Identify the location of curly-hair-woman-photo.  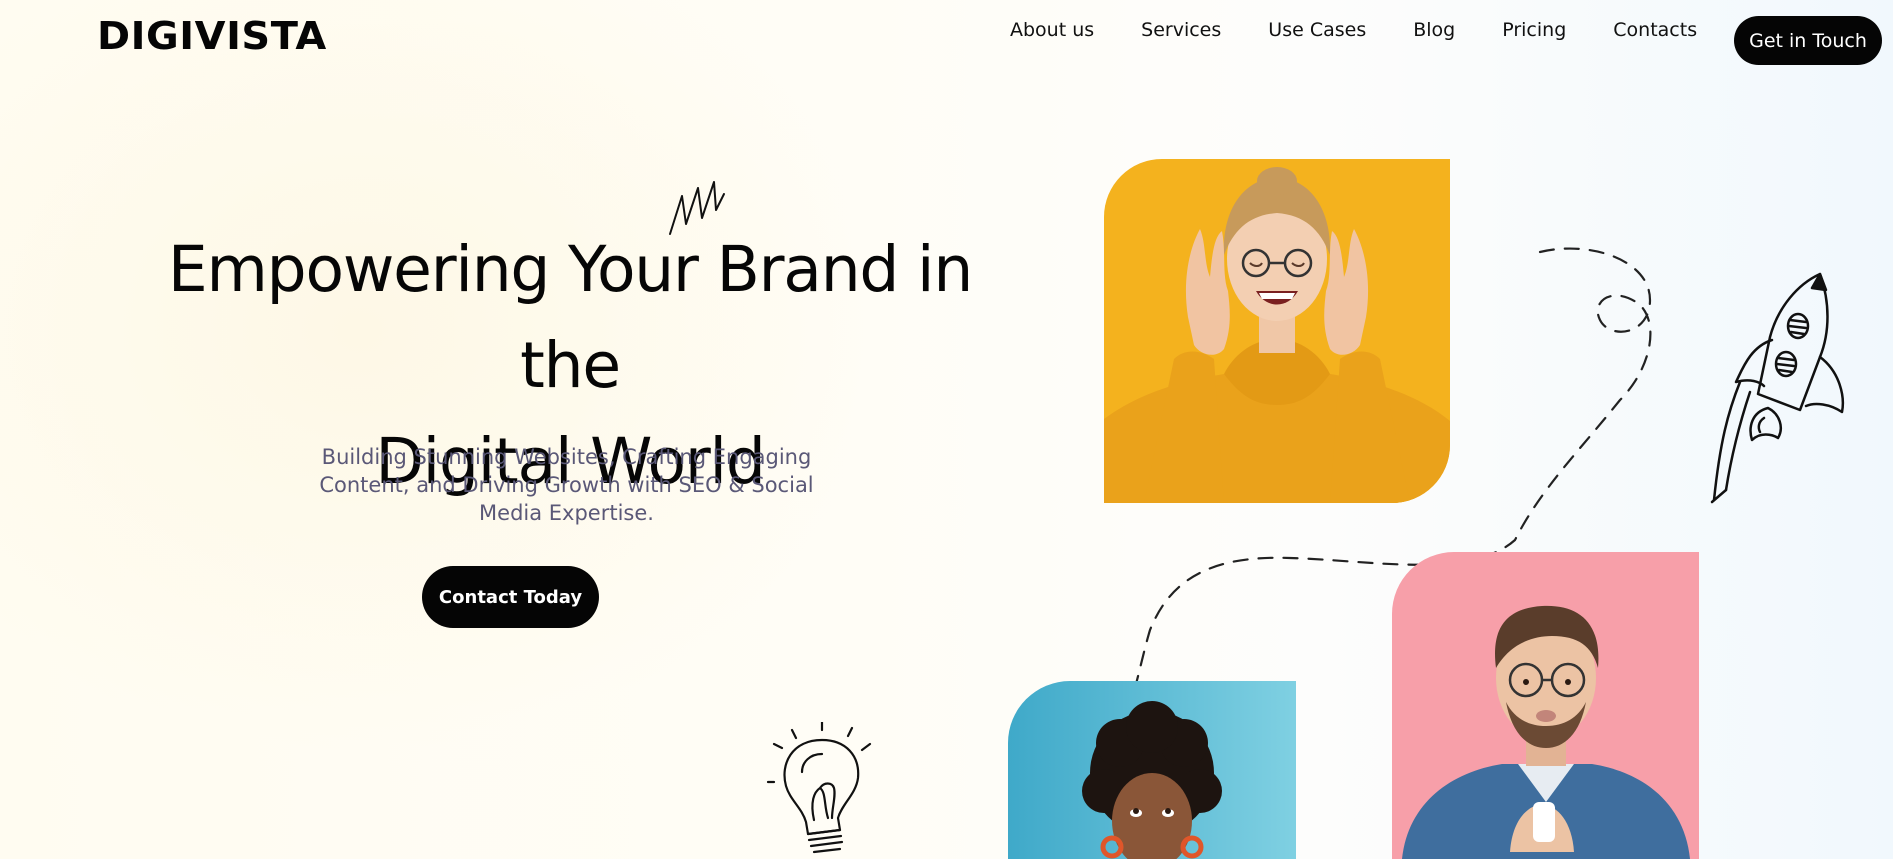
(1152, 770).